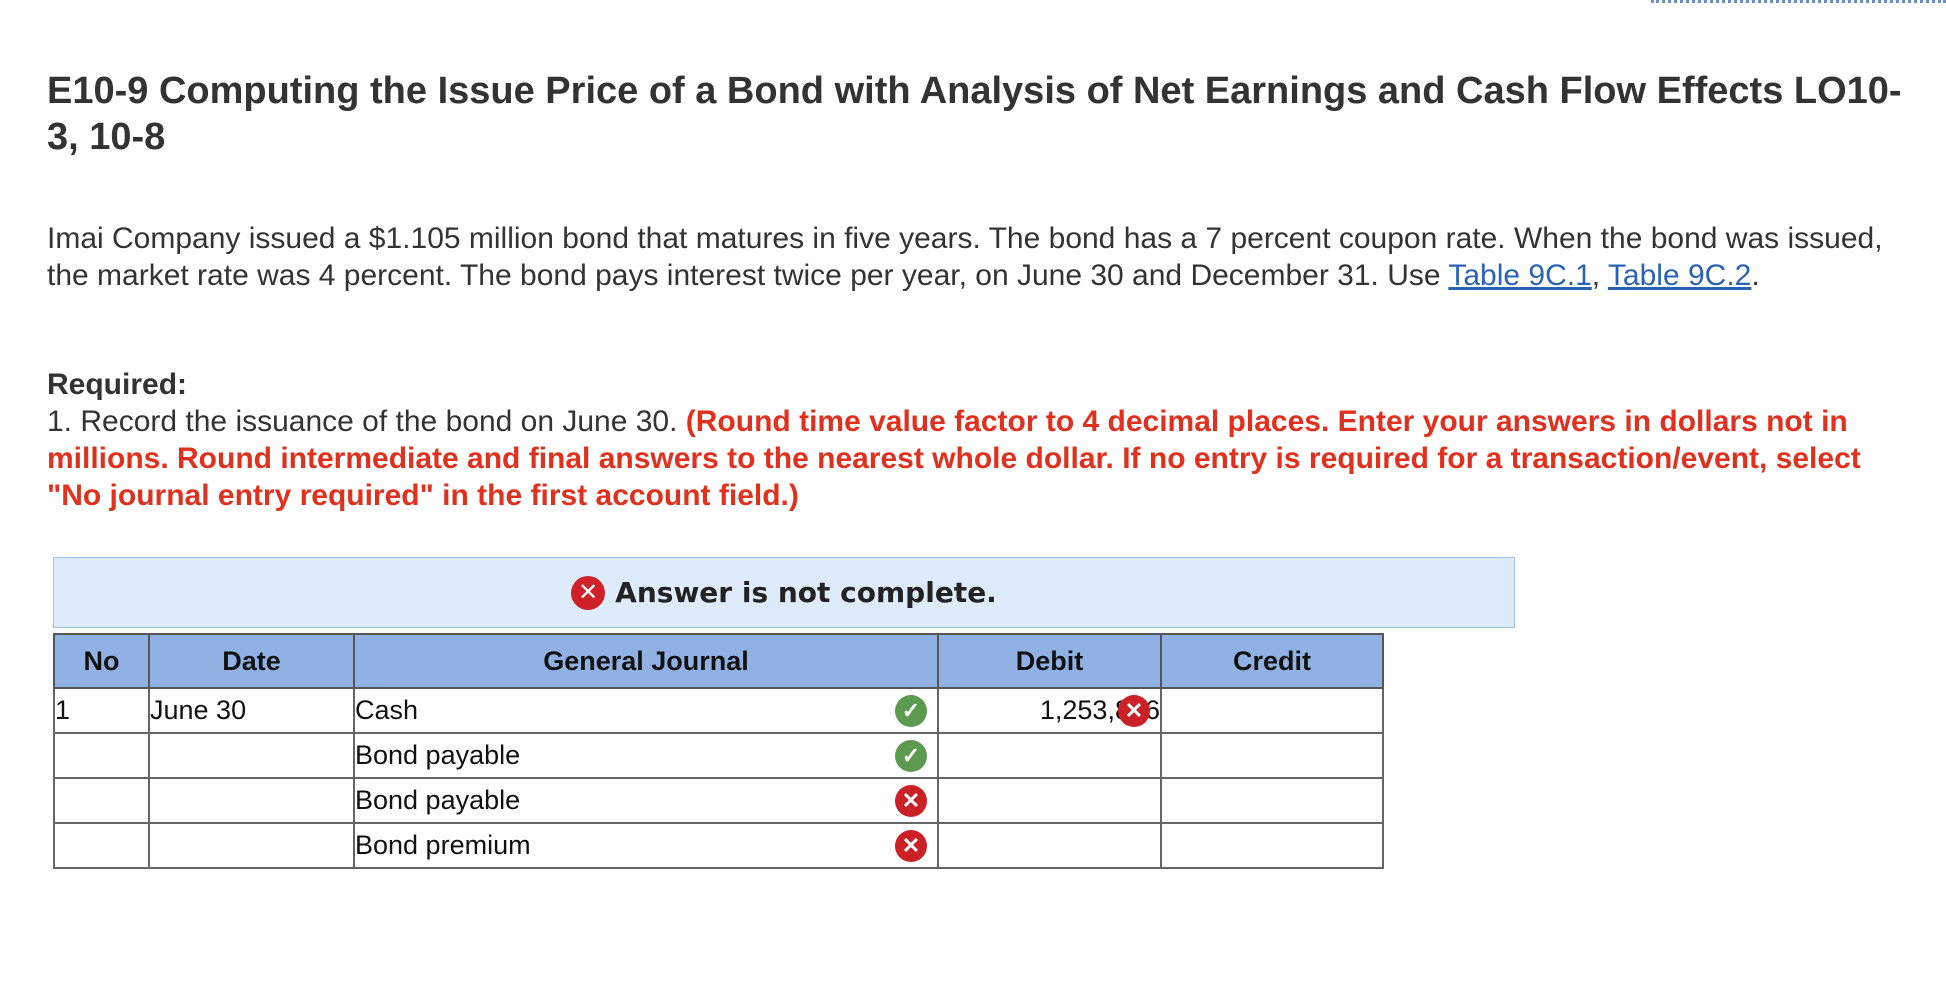 The image size is (1946, 984). I want to click on col-header-no: No, so click(101, 661).